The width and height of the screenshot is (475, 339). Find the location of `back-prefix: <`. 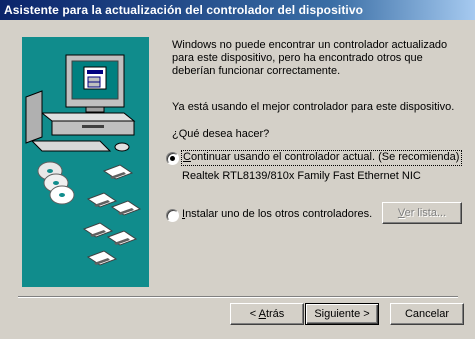

back-prefix: < is located at coordinates (254, 314).